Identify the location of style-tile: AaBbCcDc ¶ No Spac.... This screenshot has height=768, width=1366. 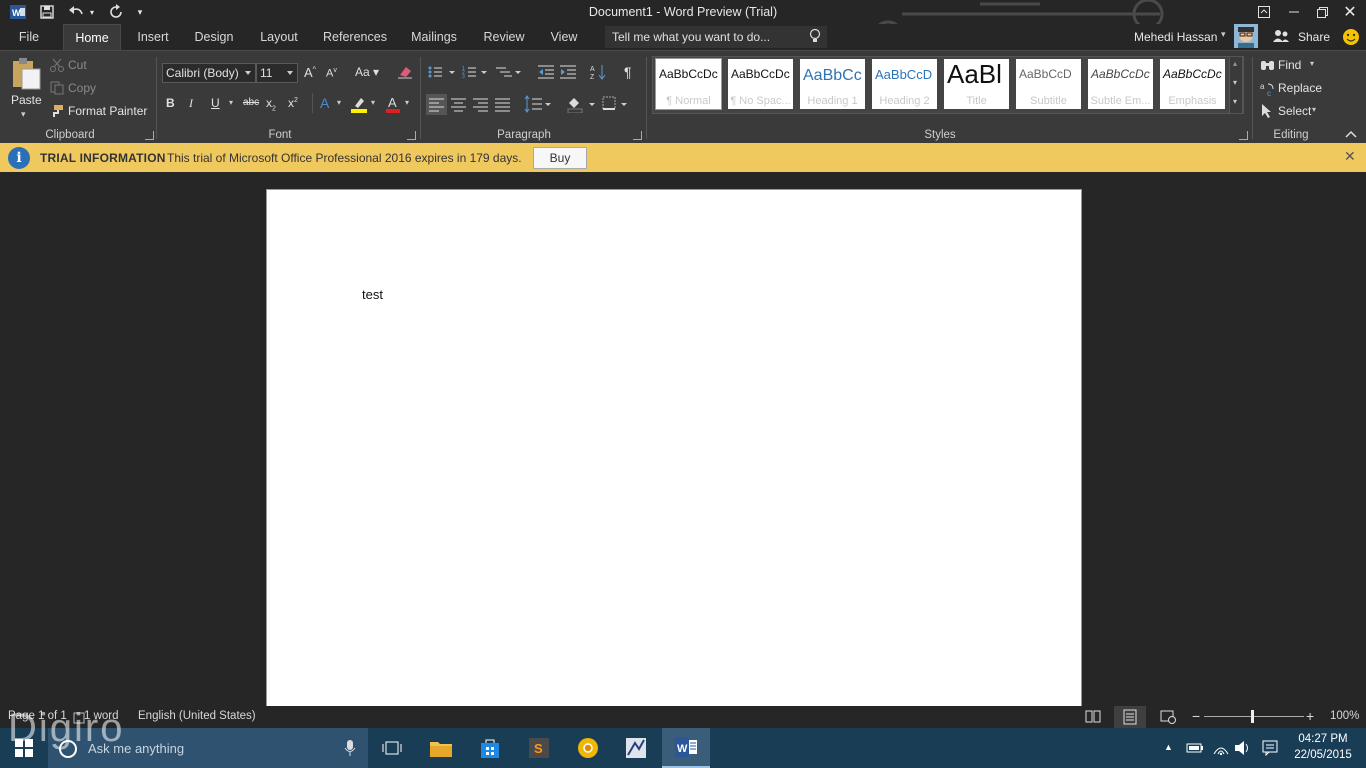
(760, 84).